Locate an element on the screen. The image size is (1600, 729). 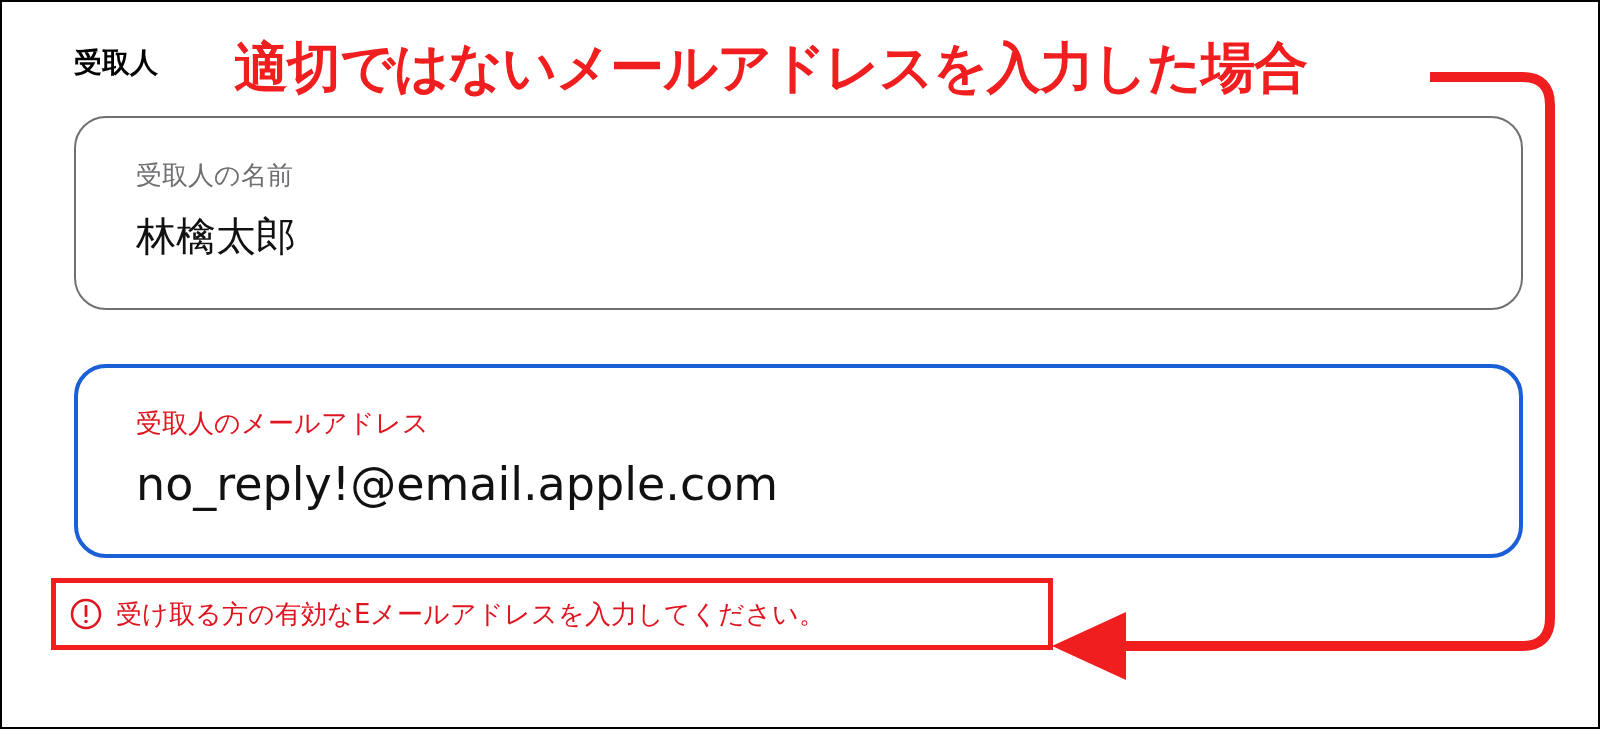
annotation-text: 適切ではないメールアドレスを入力した場合 is located at coordinates (770, 68).